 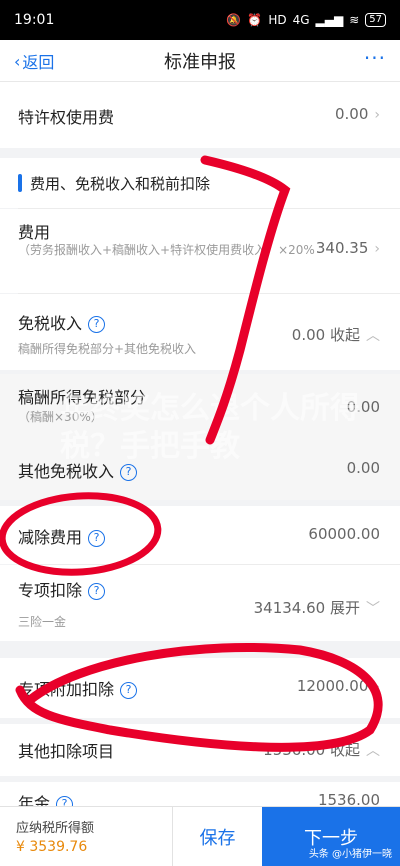 I want to click on royalty-free-label: 稿酬所得免税部分, so click(x=82, y=397).